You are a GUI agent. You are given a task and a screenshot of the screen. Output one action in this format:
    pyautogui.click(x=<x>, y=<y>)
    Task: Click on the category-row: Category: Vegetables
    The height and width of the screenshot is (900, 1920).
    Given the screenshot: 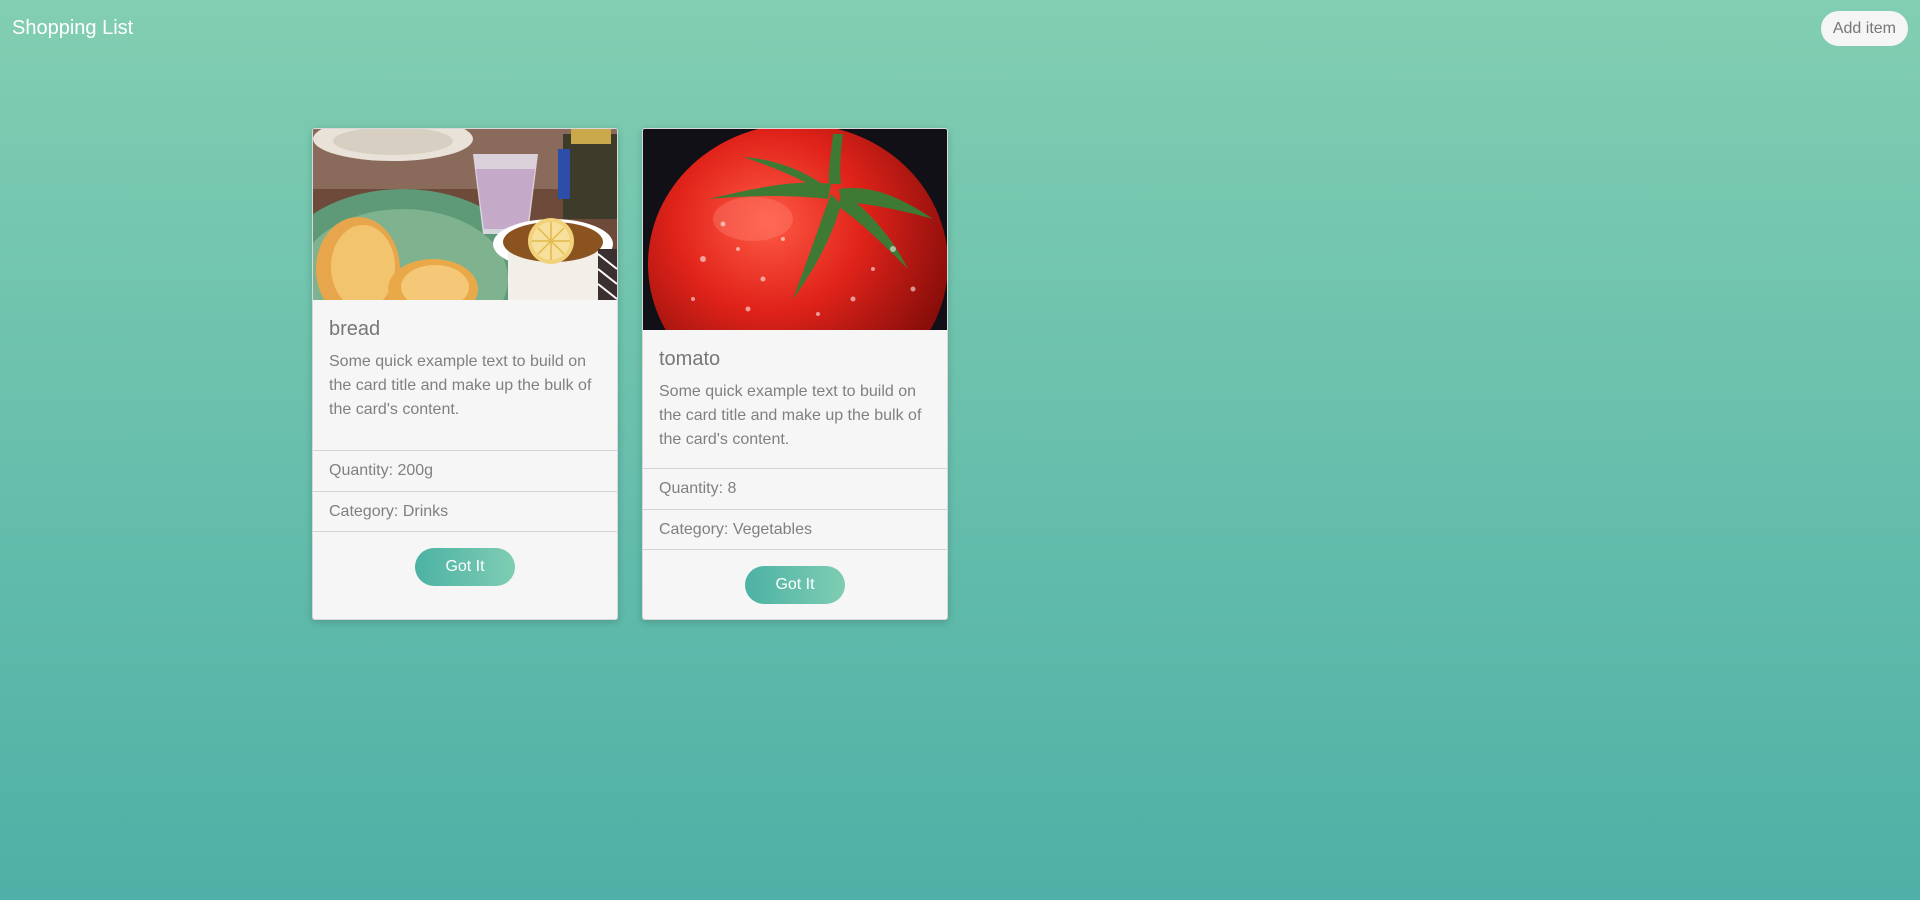 What is the action you would take?
    pyautogui.click(x=795, y=529)
    